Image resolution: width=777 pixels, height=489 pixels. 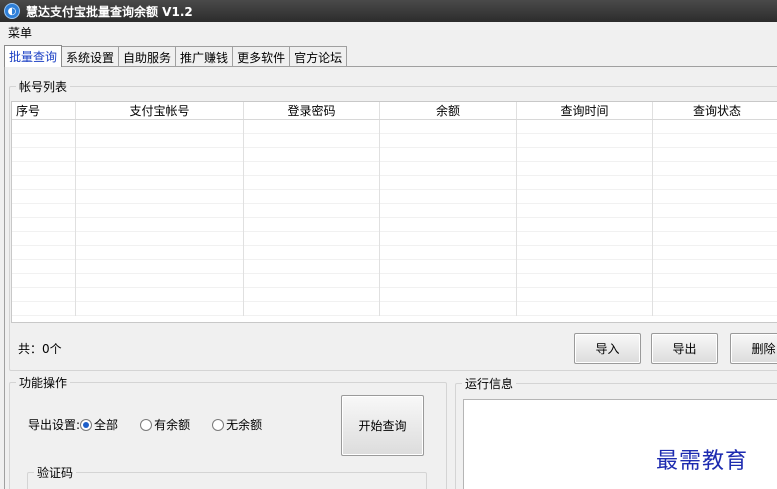 I want to click on tab-more-software: 更多软件, so click(x=261, y=56).